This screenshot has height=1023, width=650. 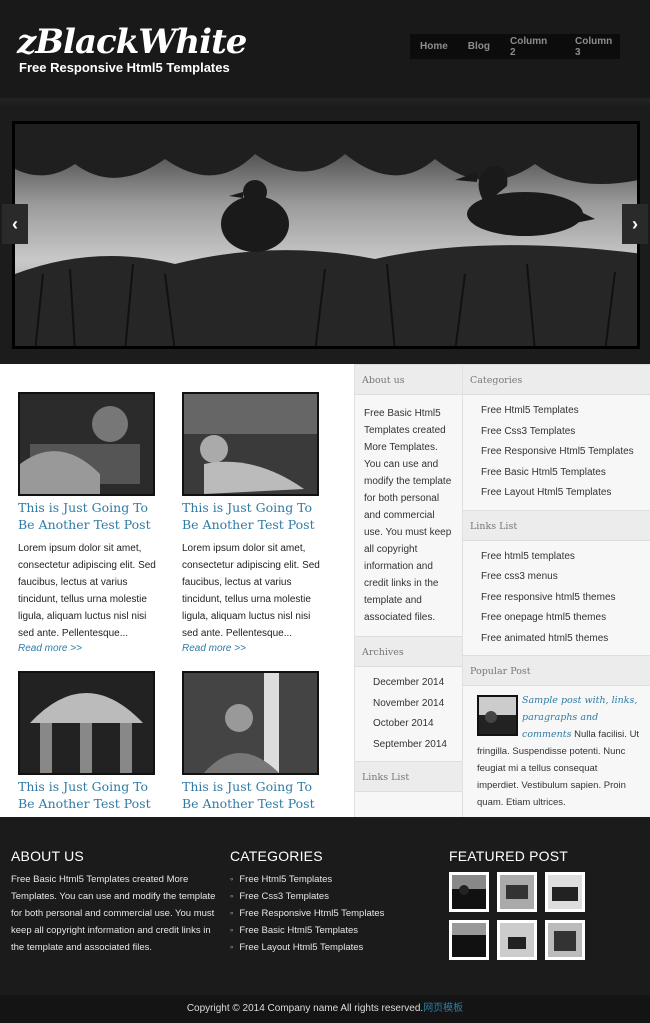 I want to click on footer-about-heading: ABOUT US, so click(x=47, y=856).